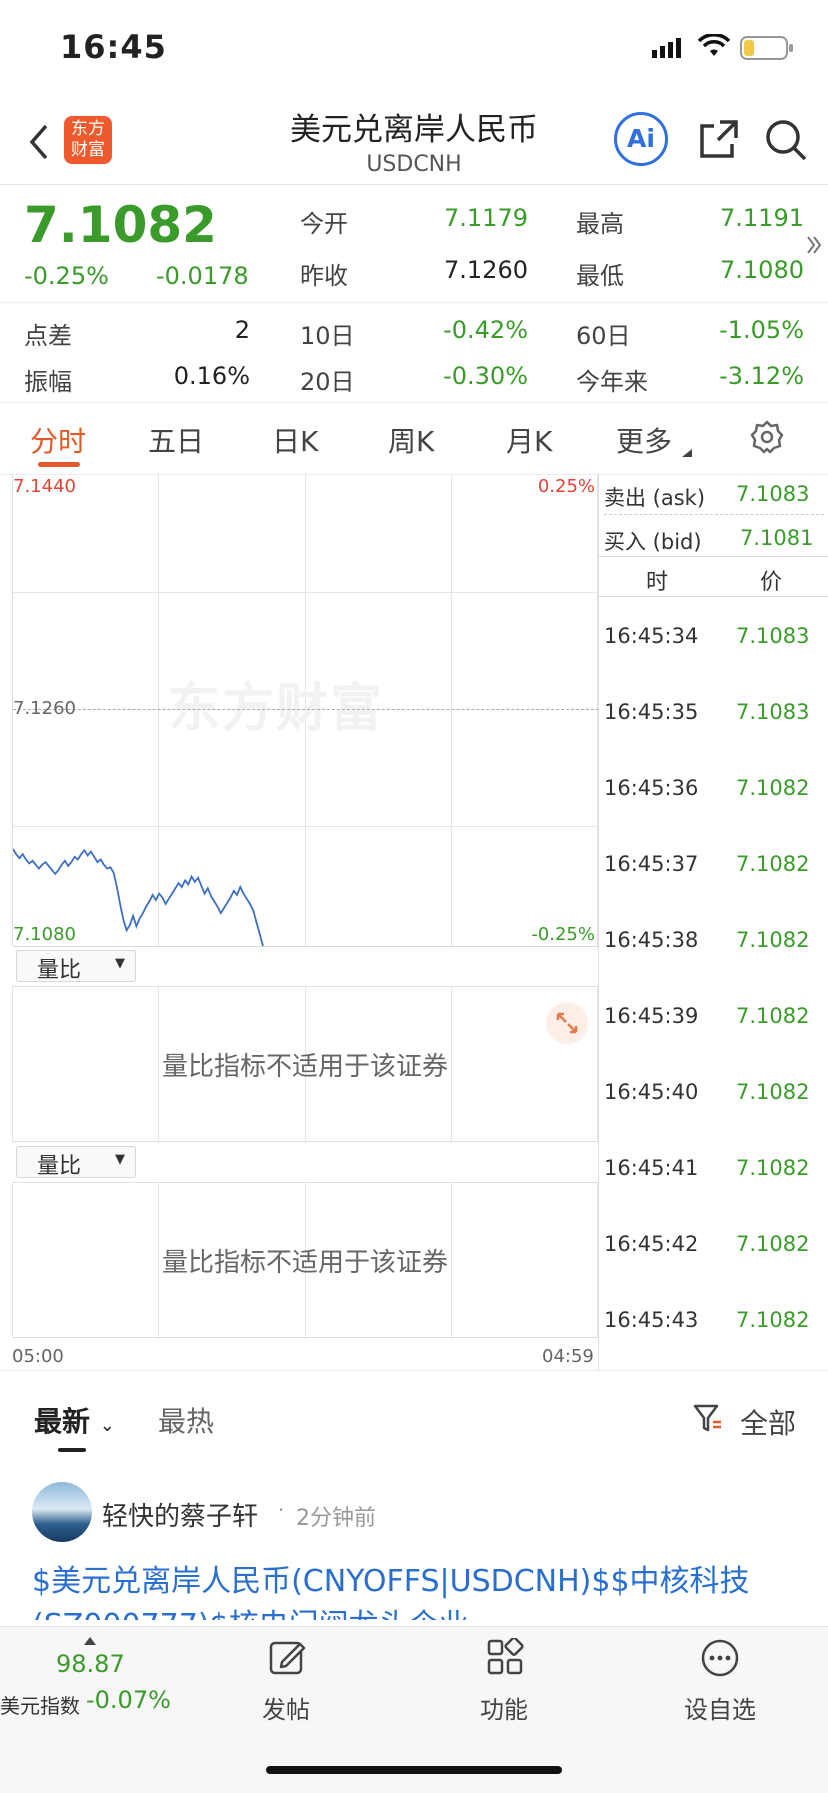  I want to click on news-author: 轻快的蔡子轩, so click(180, 1514).